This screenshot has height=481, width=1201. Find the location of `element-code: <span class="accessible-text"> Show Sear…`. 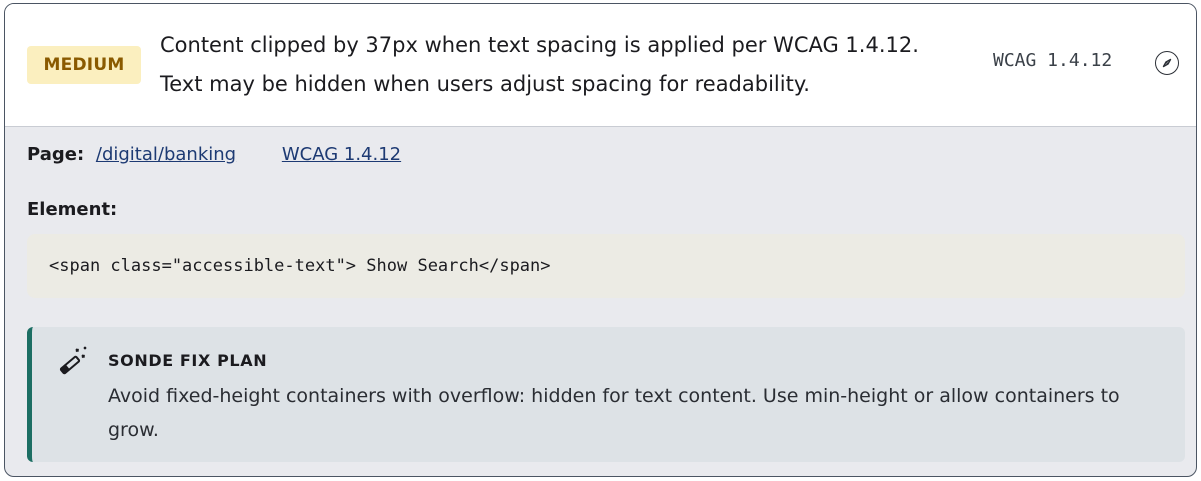

element-code: <span class="accessible-text"> Show Sear… is located at coordinates (606, 266).